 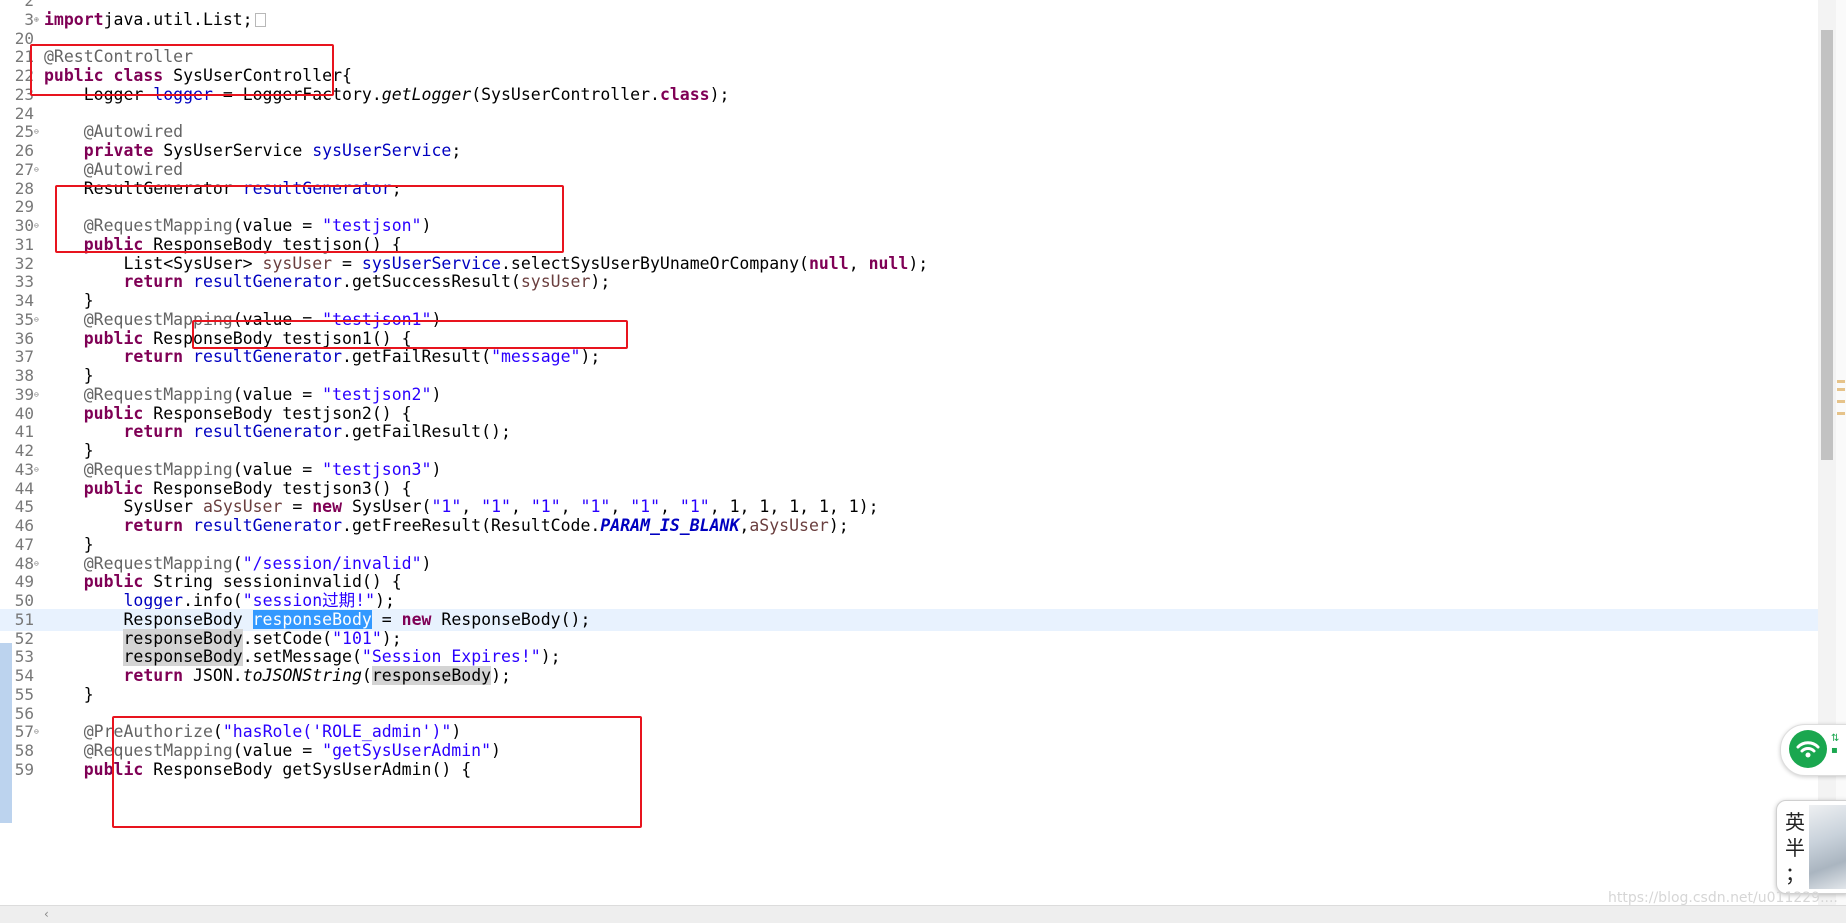 What do you see at coordinates (828, 263) in the screenshot?
I see `code-token: null` at bounding box center [828, 263].